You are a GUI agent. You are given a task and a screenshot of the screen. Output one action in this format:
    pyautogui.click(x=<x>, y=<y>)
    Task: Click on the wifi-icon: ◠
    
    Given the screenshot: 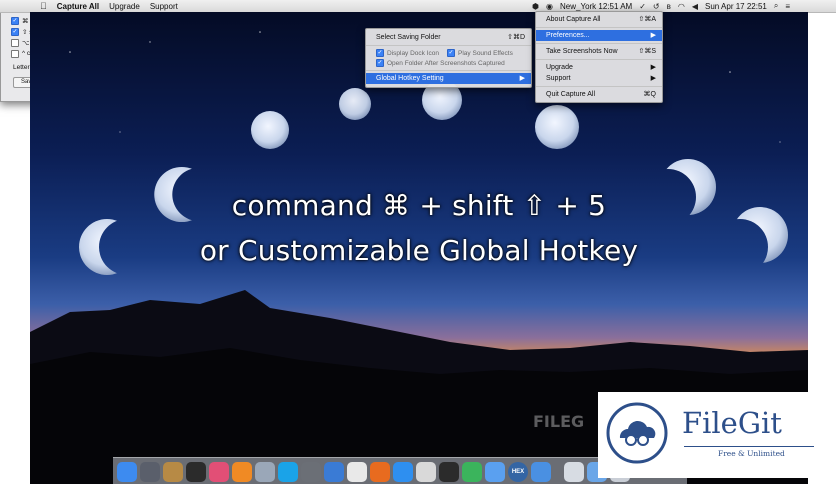 What is the action you would take?
    pyautogui.click(x=681, y=6)
    